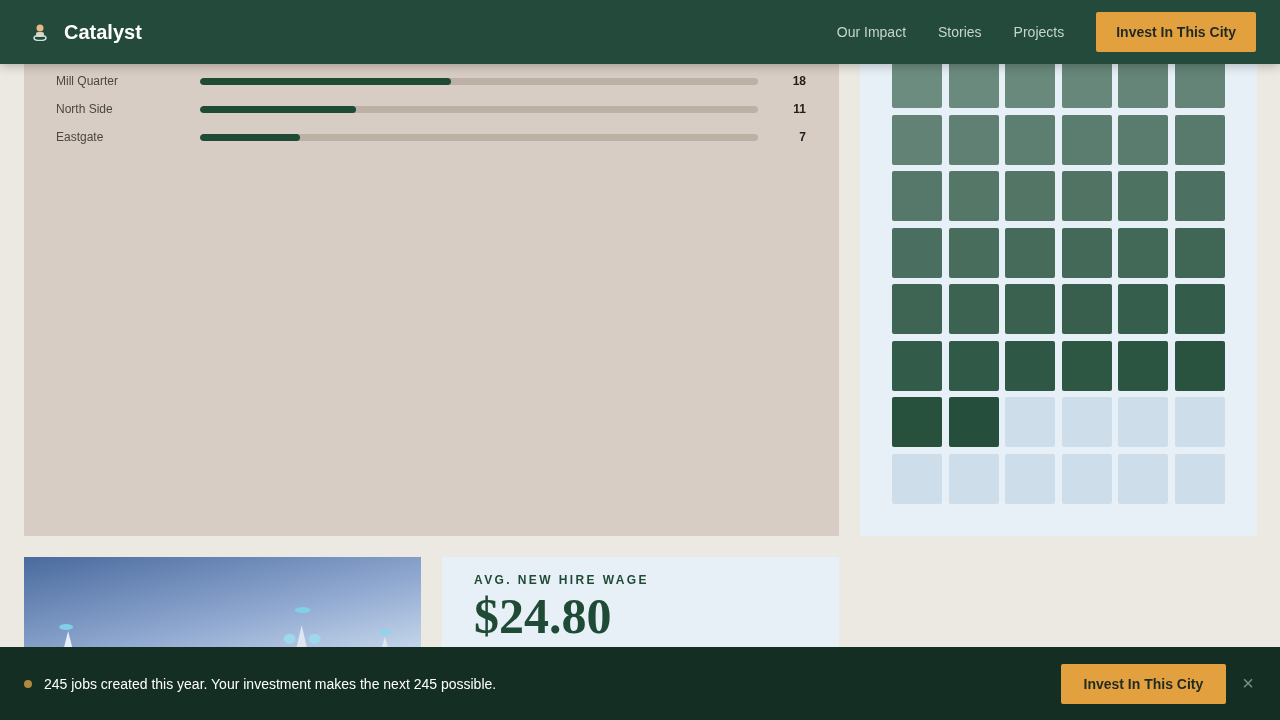 Image resolution: width=1280 pixels, height=720 pixels. Describe the element at coordinates (1039, 32) in the screenshot. I see `nav-link: Projects` at that location.